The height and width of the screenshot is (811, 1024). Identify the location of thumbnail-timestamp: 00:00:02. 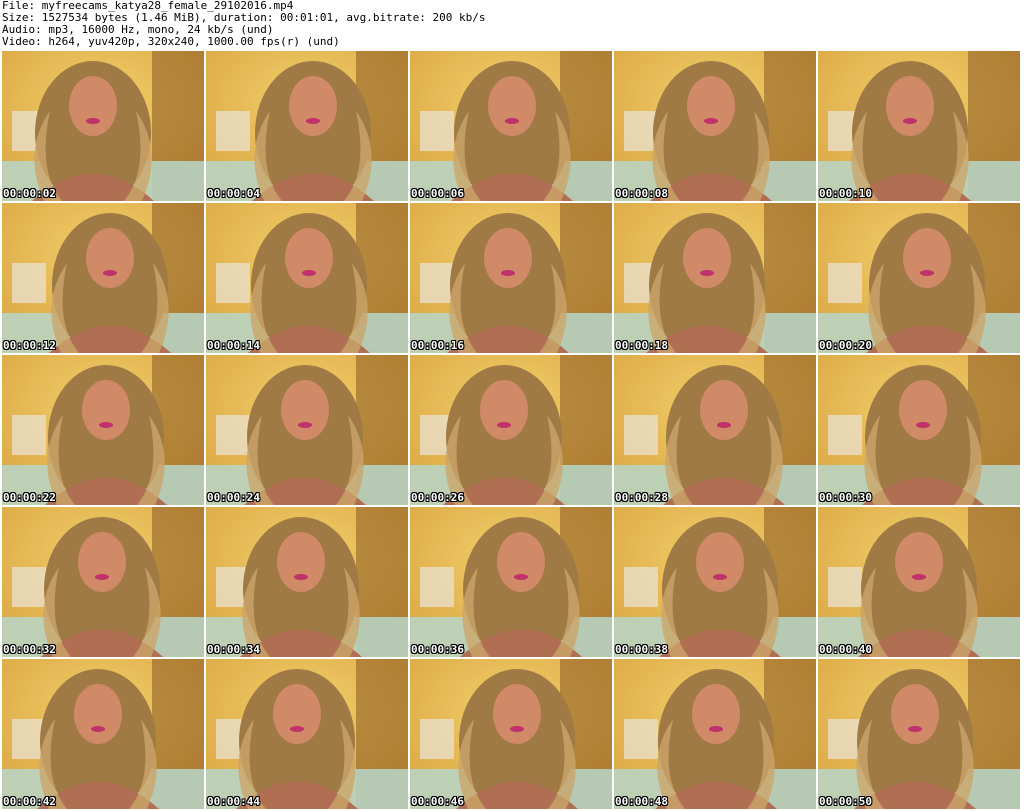
(29, 193).